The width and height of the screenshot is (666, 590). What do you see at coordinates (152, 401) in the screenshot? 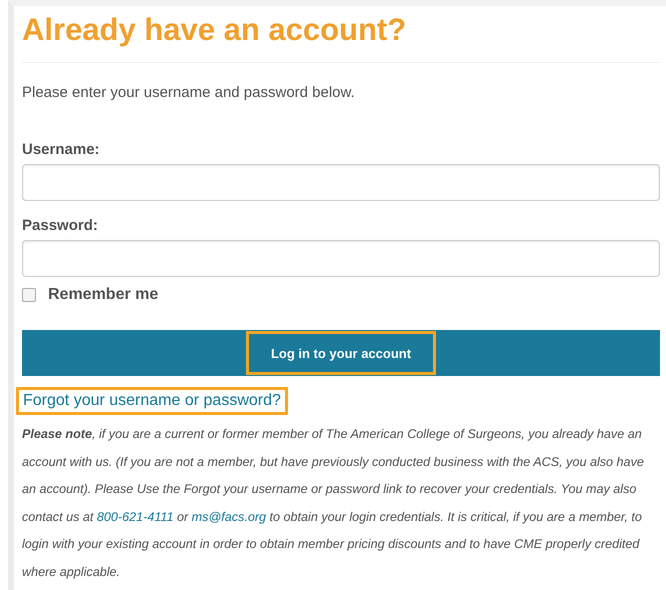
I see `forgot-password-link: Forgot your username or password?` at bounding box center [152, 401].